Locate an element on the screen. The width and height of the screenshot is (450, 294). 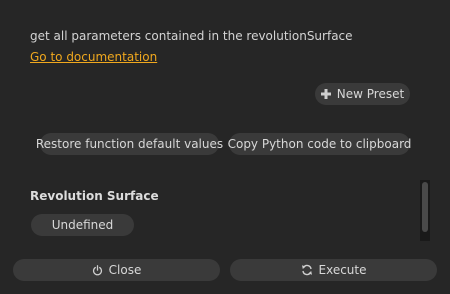
new-preset-button: New Preset is located at coordinates (362, 94).